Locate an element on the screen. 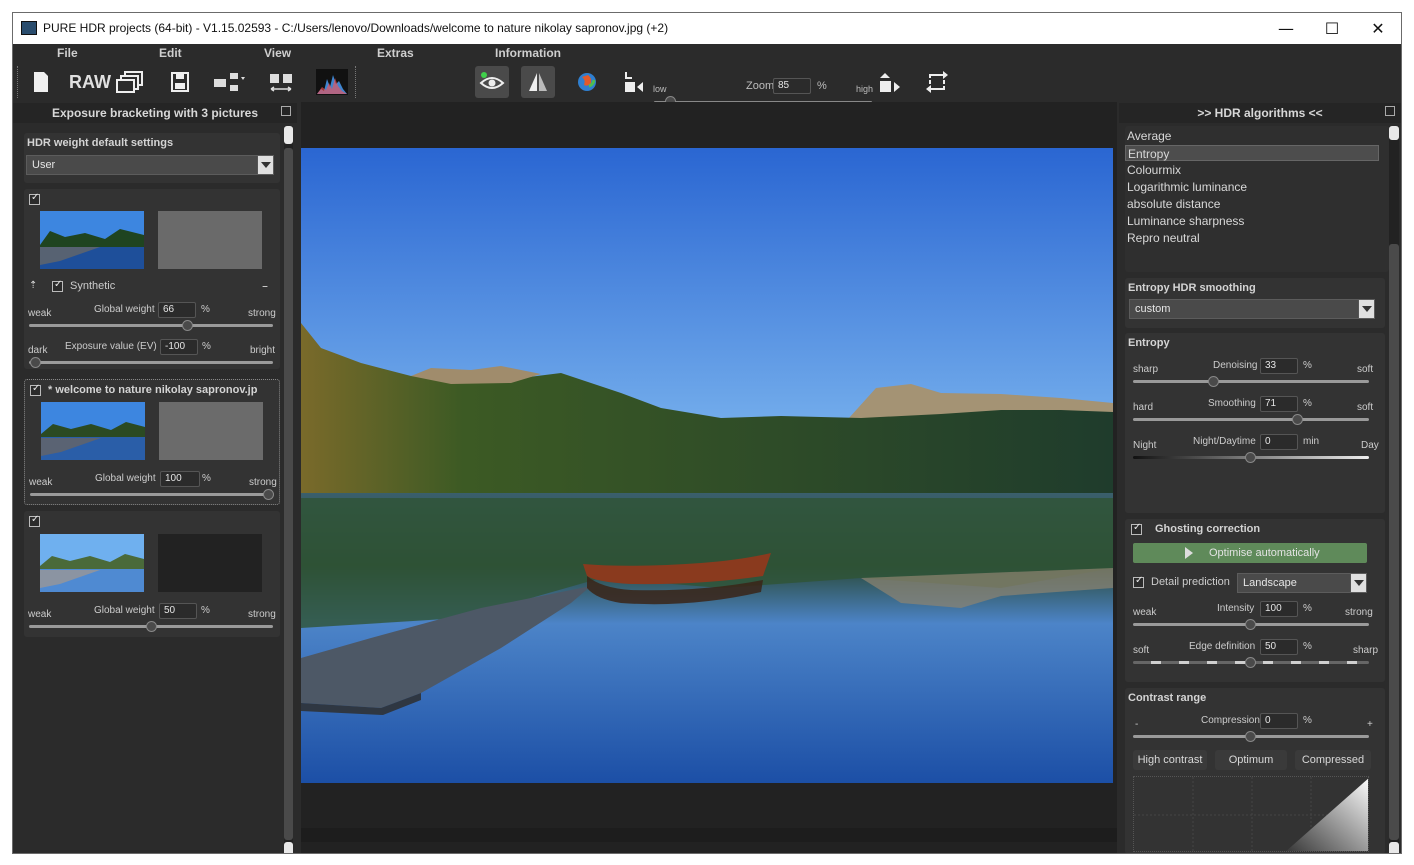  histogram-button is located at coordinates (332, 82).